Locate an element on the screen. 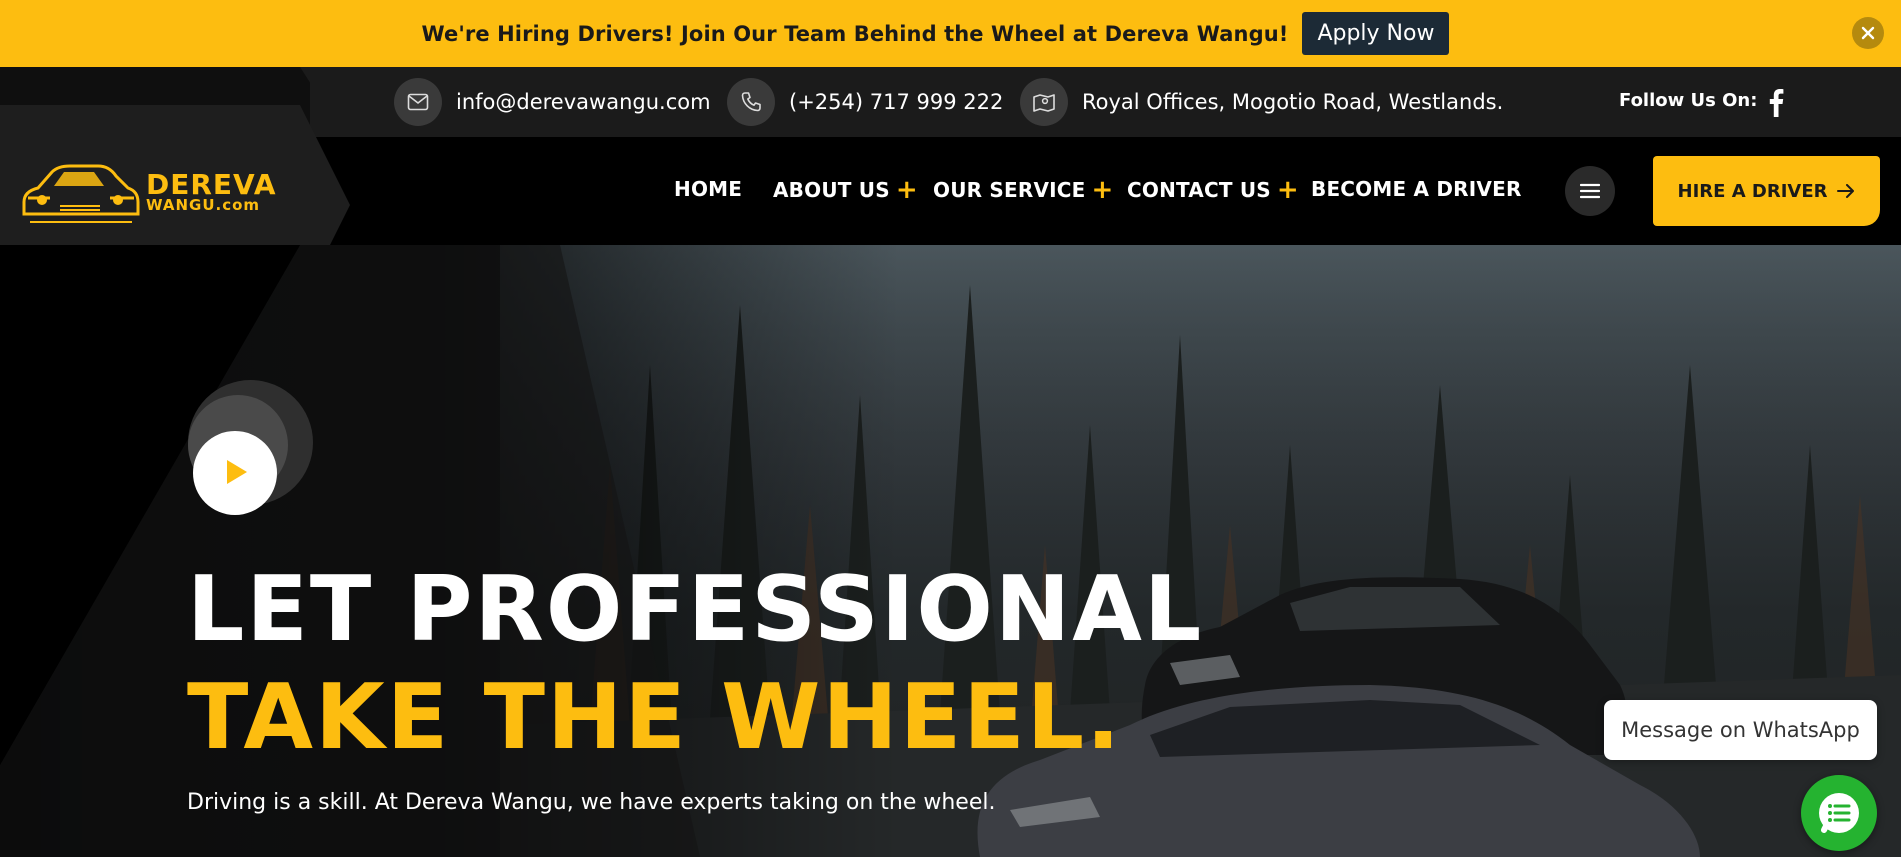 The image size is (1901, 857). facebook-icon is located at coordinates (1776, 102).